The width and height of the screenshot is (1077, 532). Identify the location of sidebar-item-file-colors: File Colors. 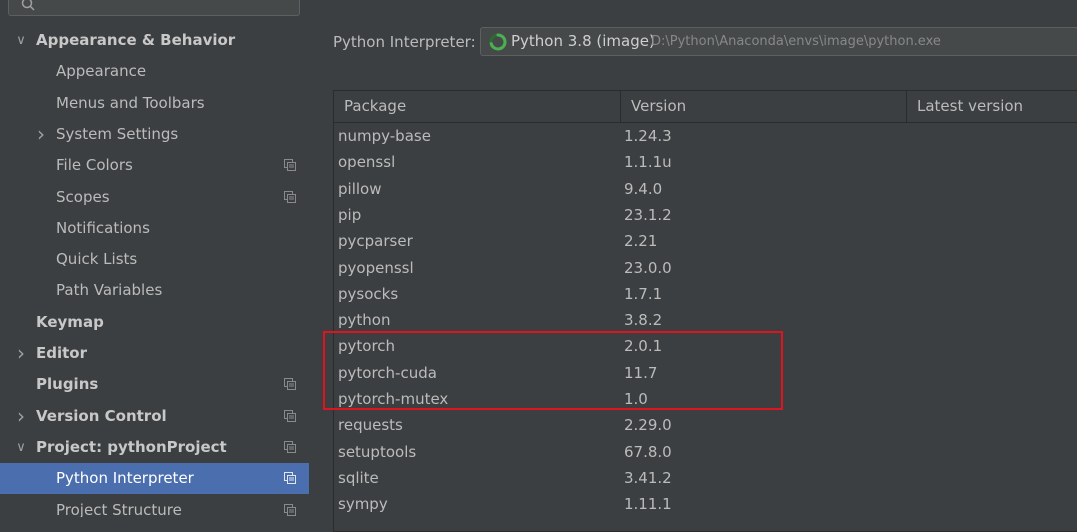
(154, 165).